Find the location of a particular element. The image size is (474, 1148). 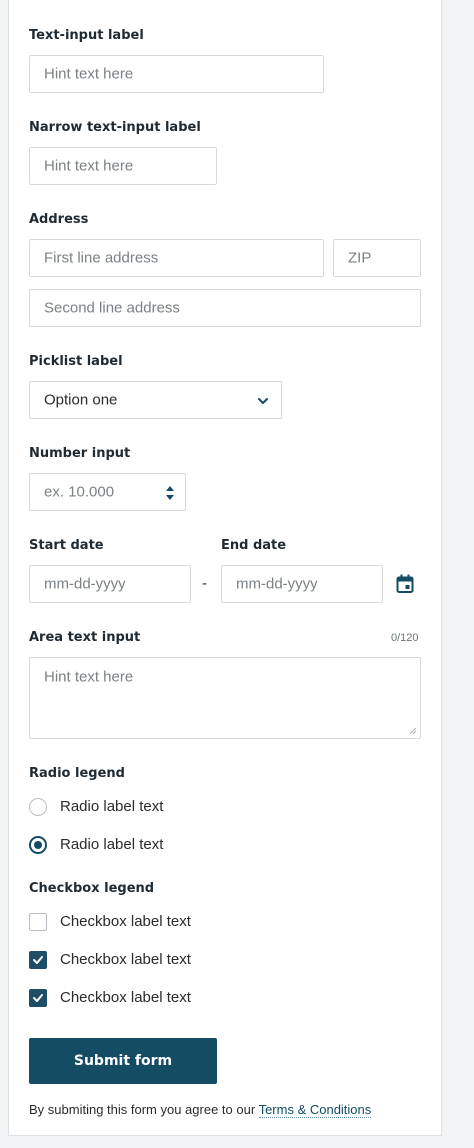

address-line2-field: Second line address is located at coordinates (225, 308).